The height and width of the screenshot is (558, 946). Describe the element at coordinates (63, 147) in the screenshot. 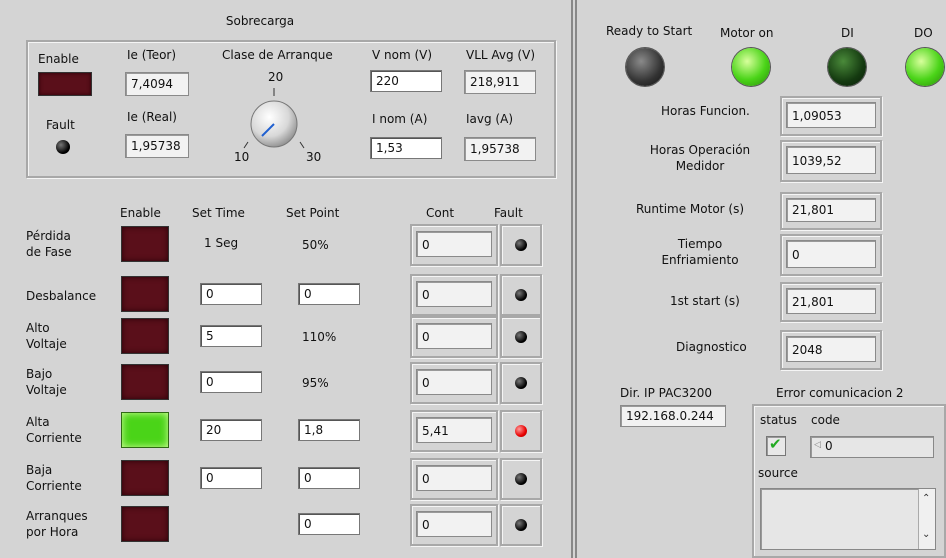

I see `overload-fault-led` at that location.